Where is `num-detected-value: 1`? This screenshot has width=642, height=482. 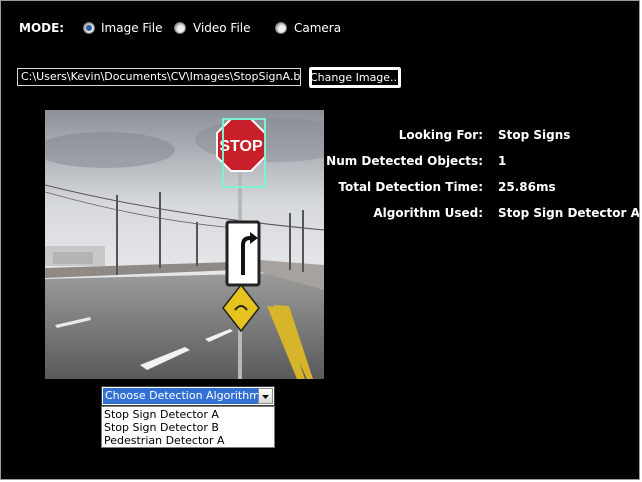
num-detected-value: 1 is located at coordinates (502, 161).